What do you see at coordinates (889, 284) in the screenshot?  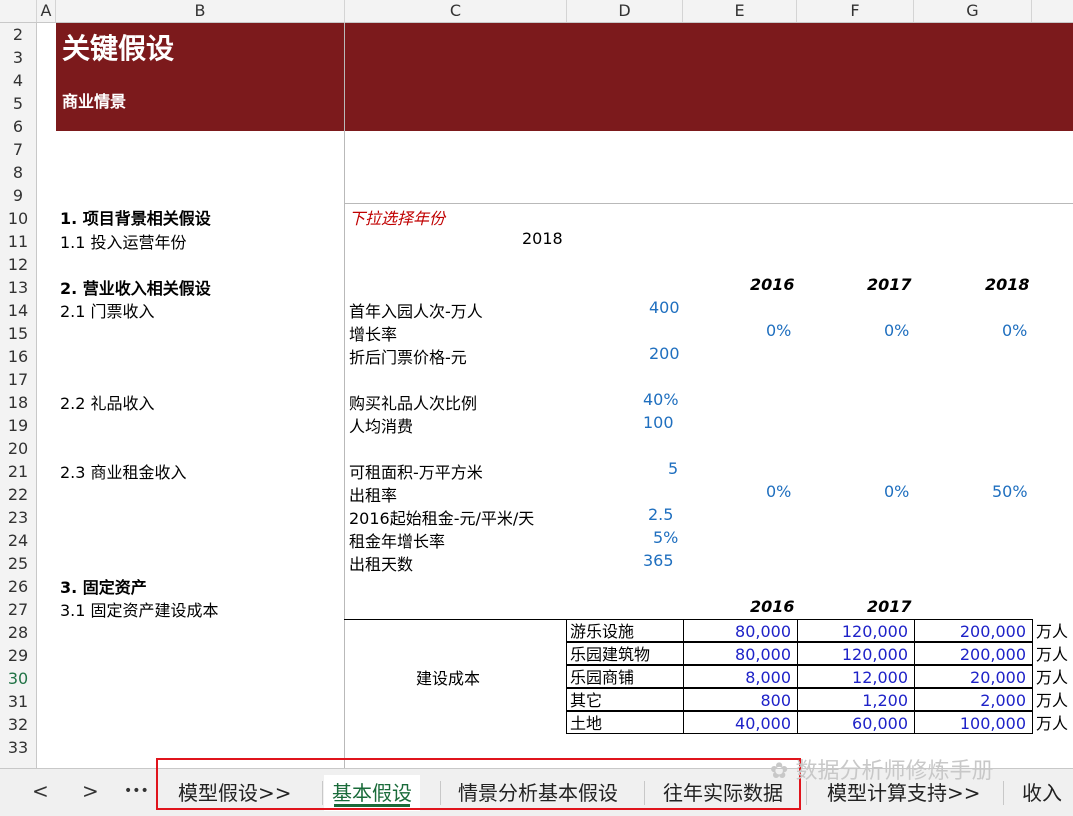 I see `year-header-2017: 2017` at bounding box center [889, 284].